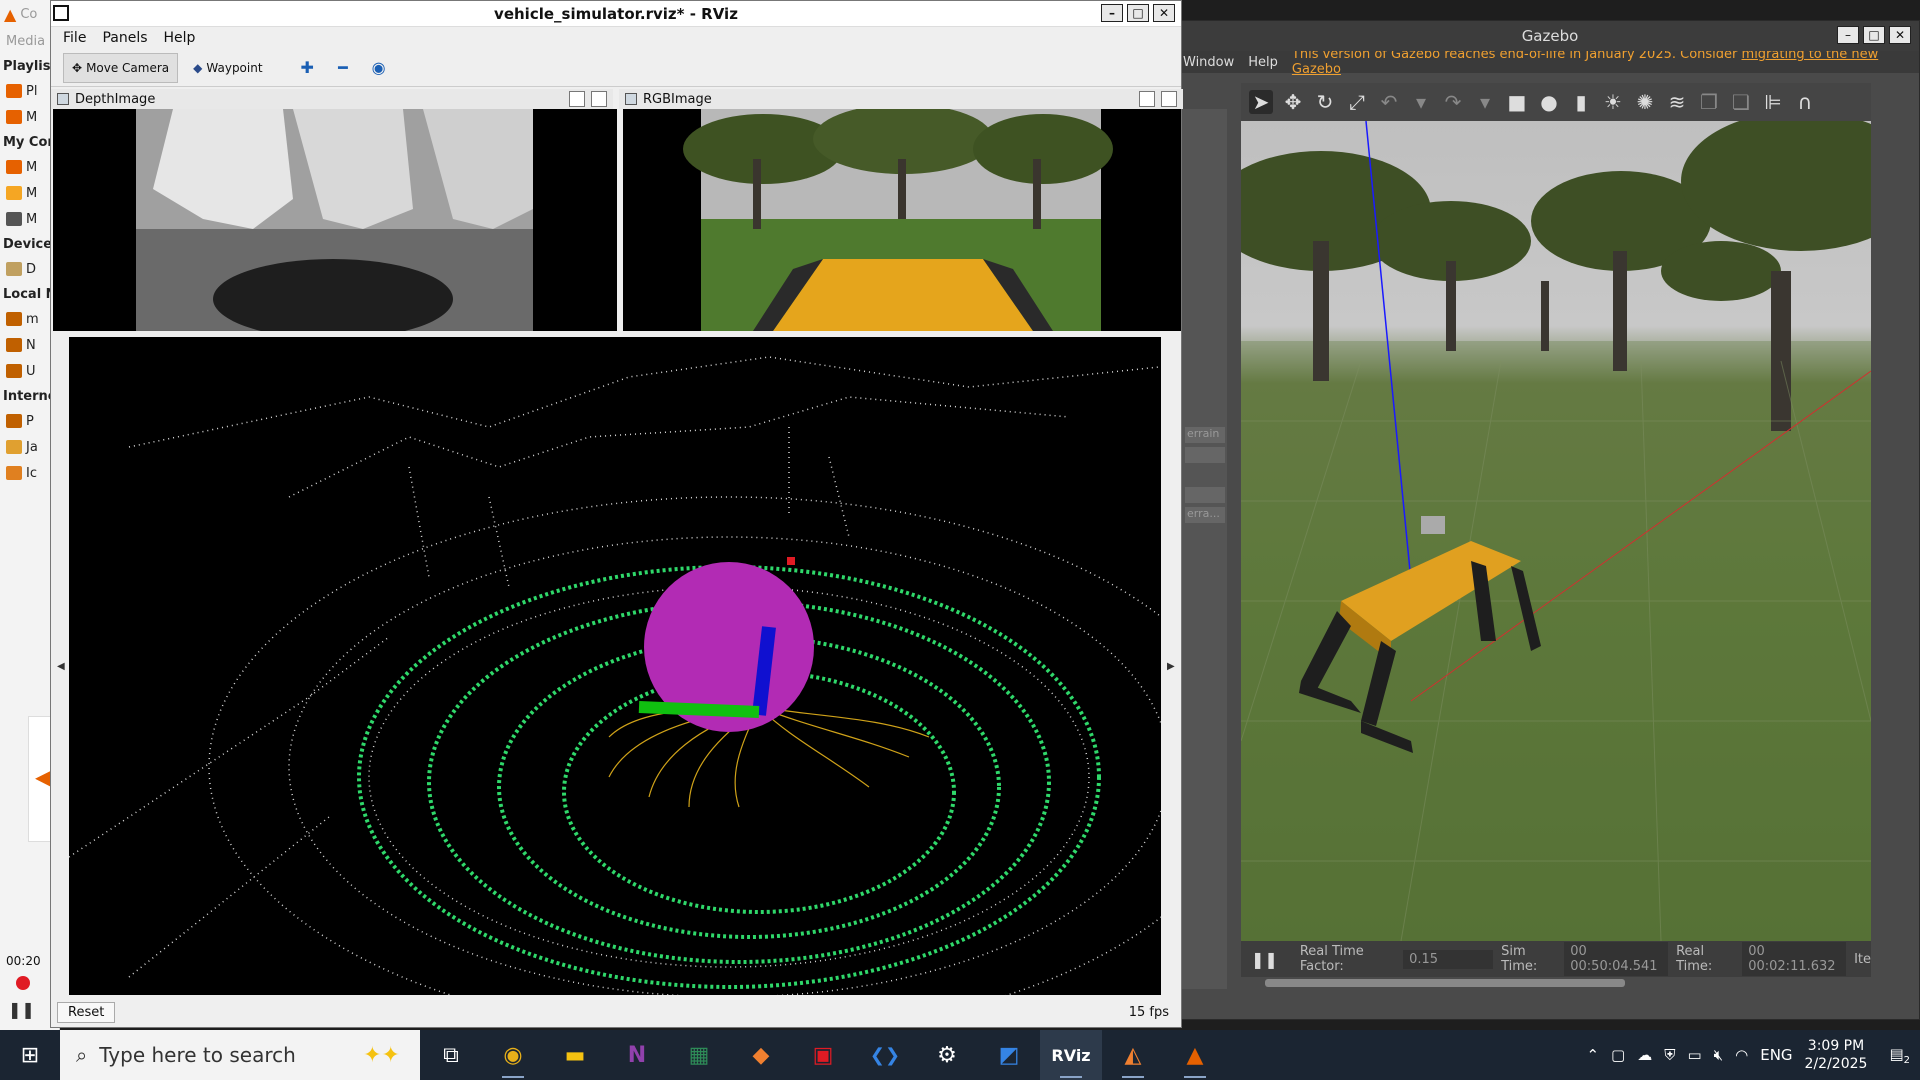 Image resolution: width=1920 pixels, height=1080 pixels. What do you see at coordinates (1445, 983) in the screenshot?
I see `horizontal-scrollbar` at bounding box center [1445, 983].